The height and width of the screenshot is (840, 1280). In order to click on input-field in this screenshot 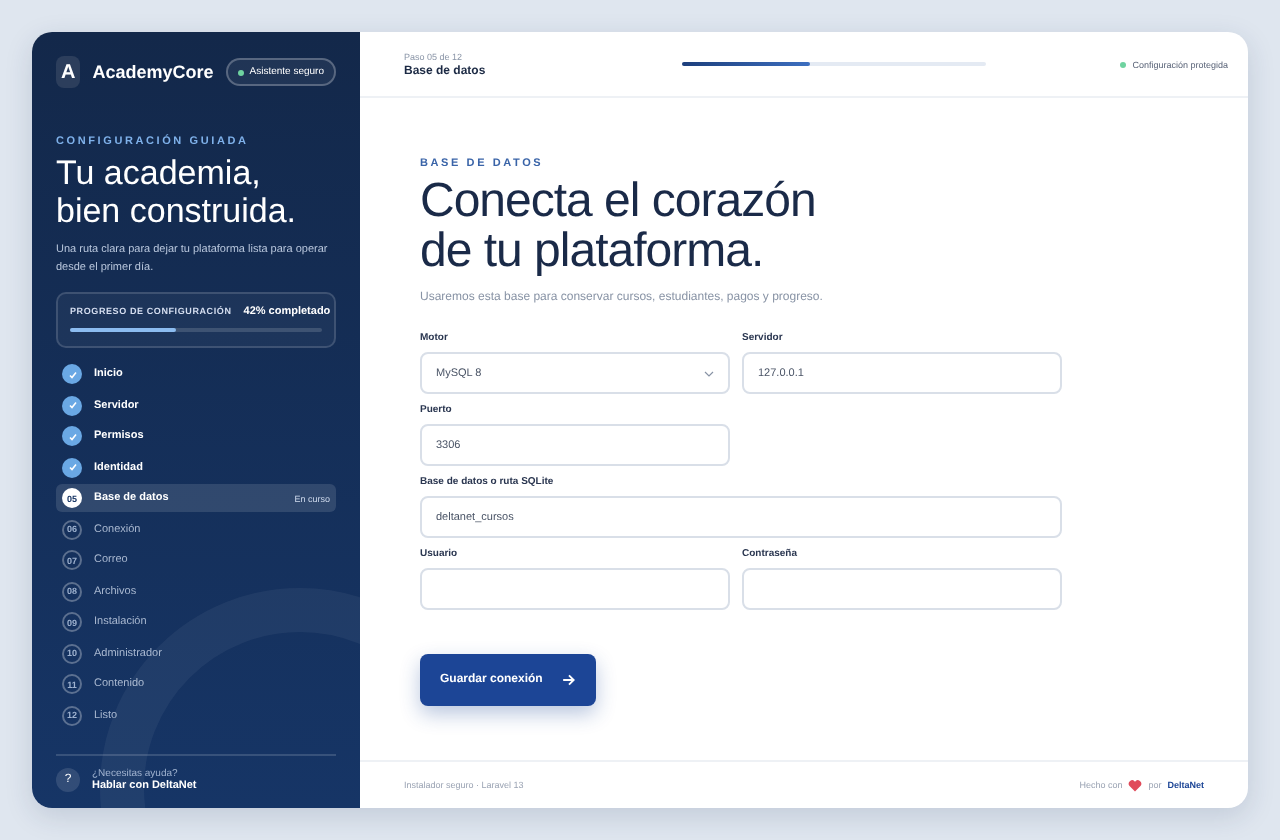, I will do `click(575, 589)`.